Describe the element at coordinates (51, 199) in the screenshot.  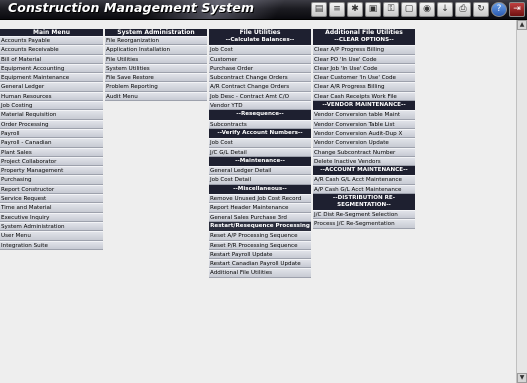
I see `menu-item: Service Request` at that location.